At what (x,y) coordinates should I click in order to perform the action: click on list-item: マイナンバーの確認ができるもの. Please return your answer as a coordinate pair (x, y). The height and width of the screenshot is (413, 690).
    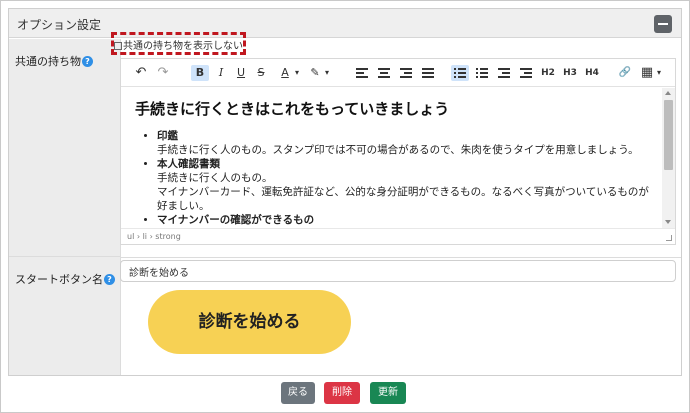
    Looking at the image, I should click on (403, 219).